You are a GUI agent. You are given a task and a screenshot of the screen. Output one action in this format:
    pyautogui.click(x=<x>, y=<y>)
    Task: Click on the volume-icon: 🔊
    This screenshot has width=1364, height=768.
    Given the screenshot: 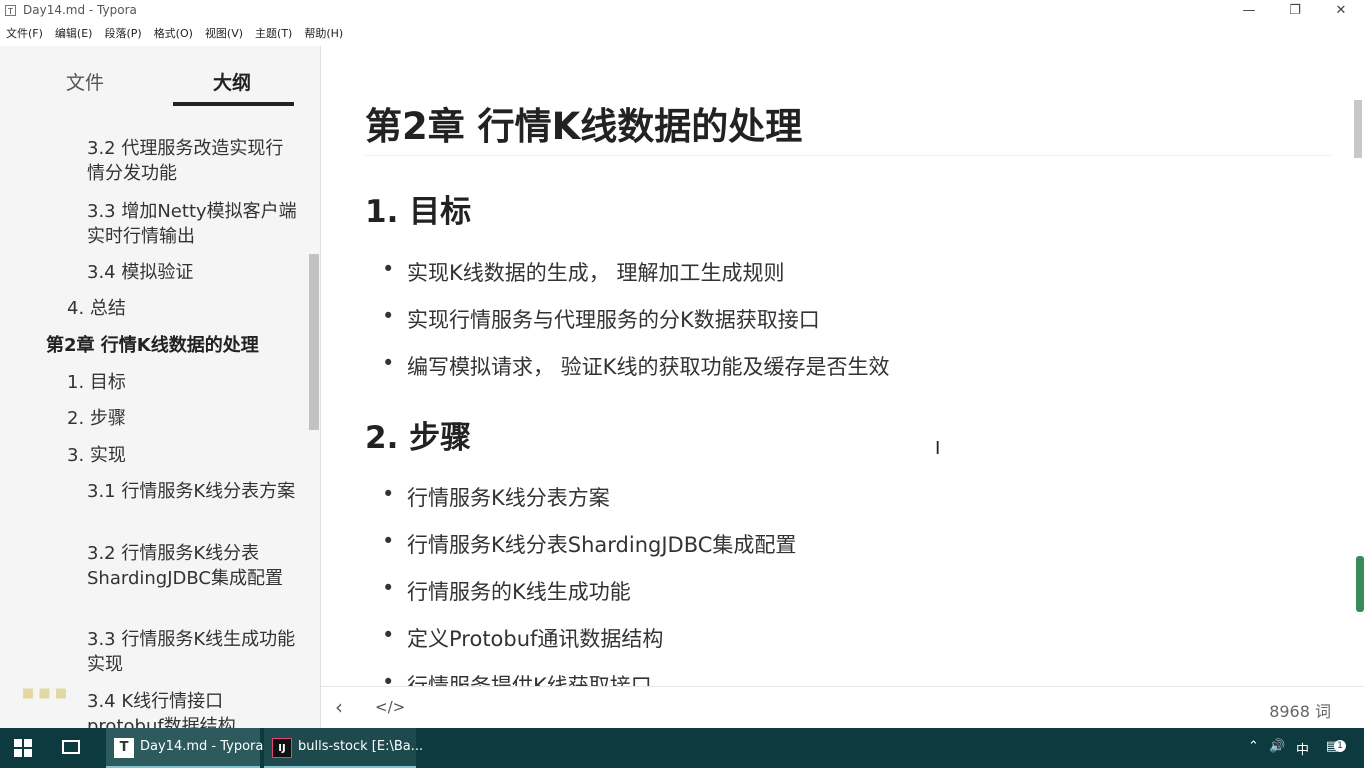 What is the action you would take?
    pyautogui.click(x=1277, y=746)
    